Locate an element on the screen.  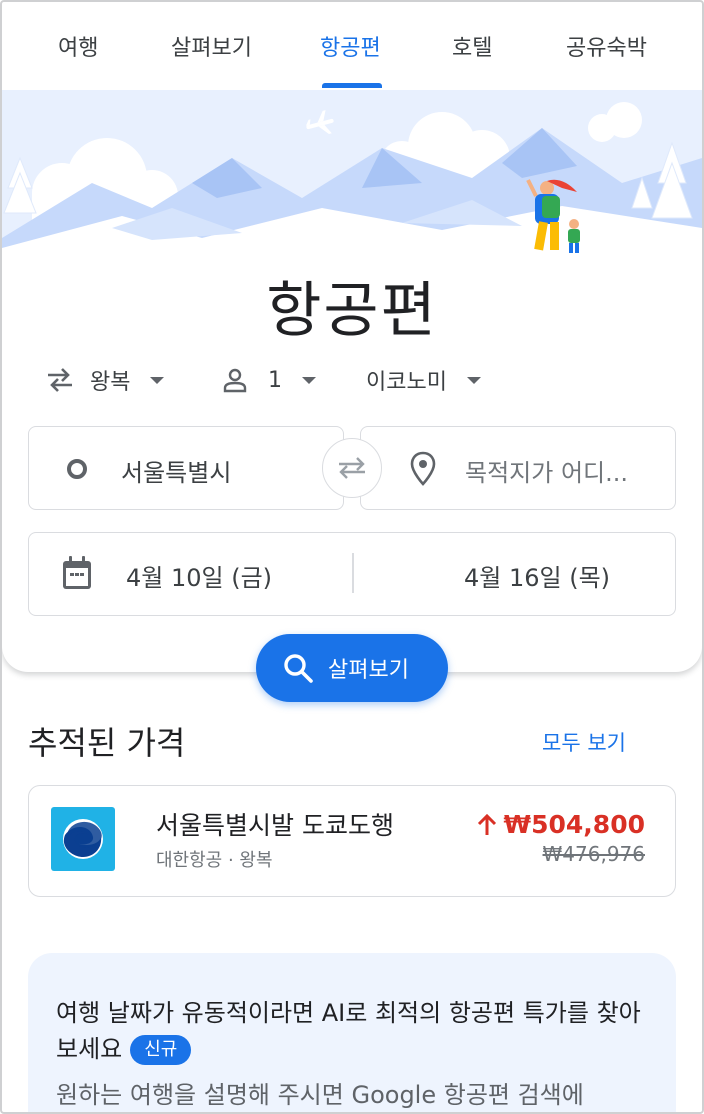
swap-arrows-icon is located at coordinates (352, 468).